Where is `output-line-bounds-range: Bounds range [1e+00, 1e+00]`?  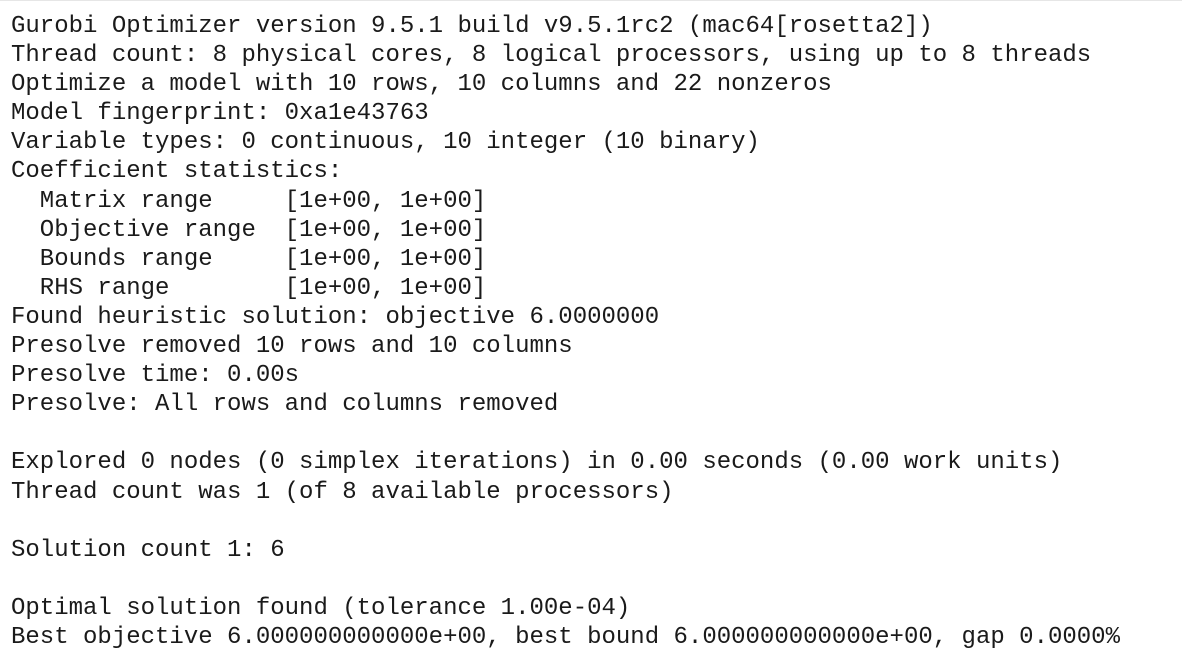 output-line-bounds-range: Bounds range [1e+00, 1e+00] is located at coordinates (249, 259).